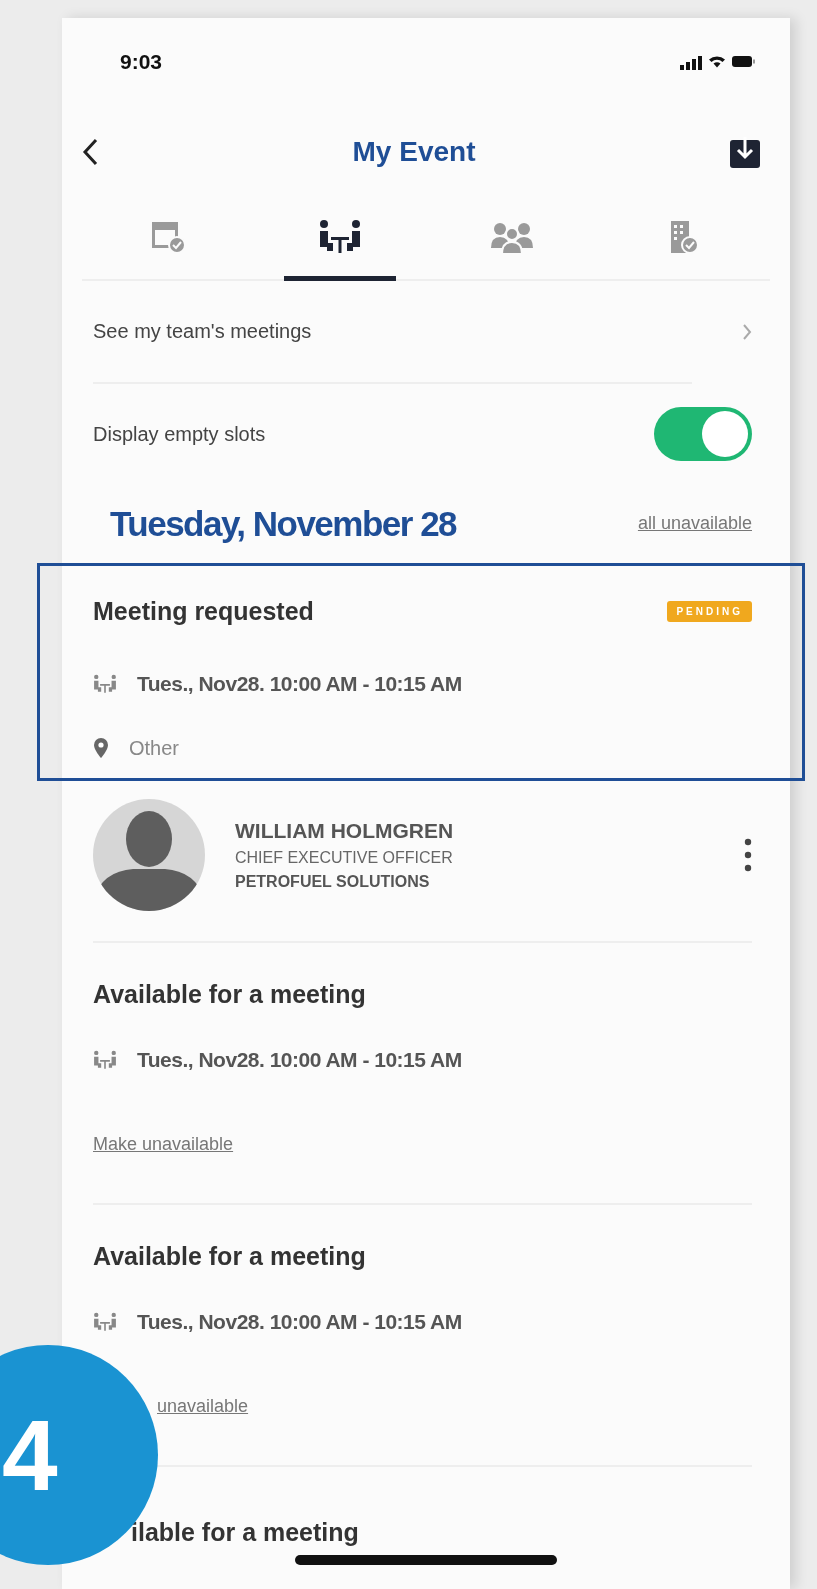 This screenshot has height=1589, width=817. I want to click on team-meetings-link: See my team's meetings, so click(422, 331).